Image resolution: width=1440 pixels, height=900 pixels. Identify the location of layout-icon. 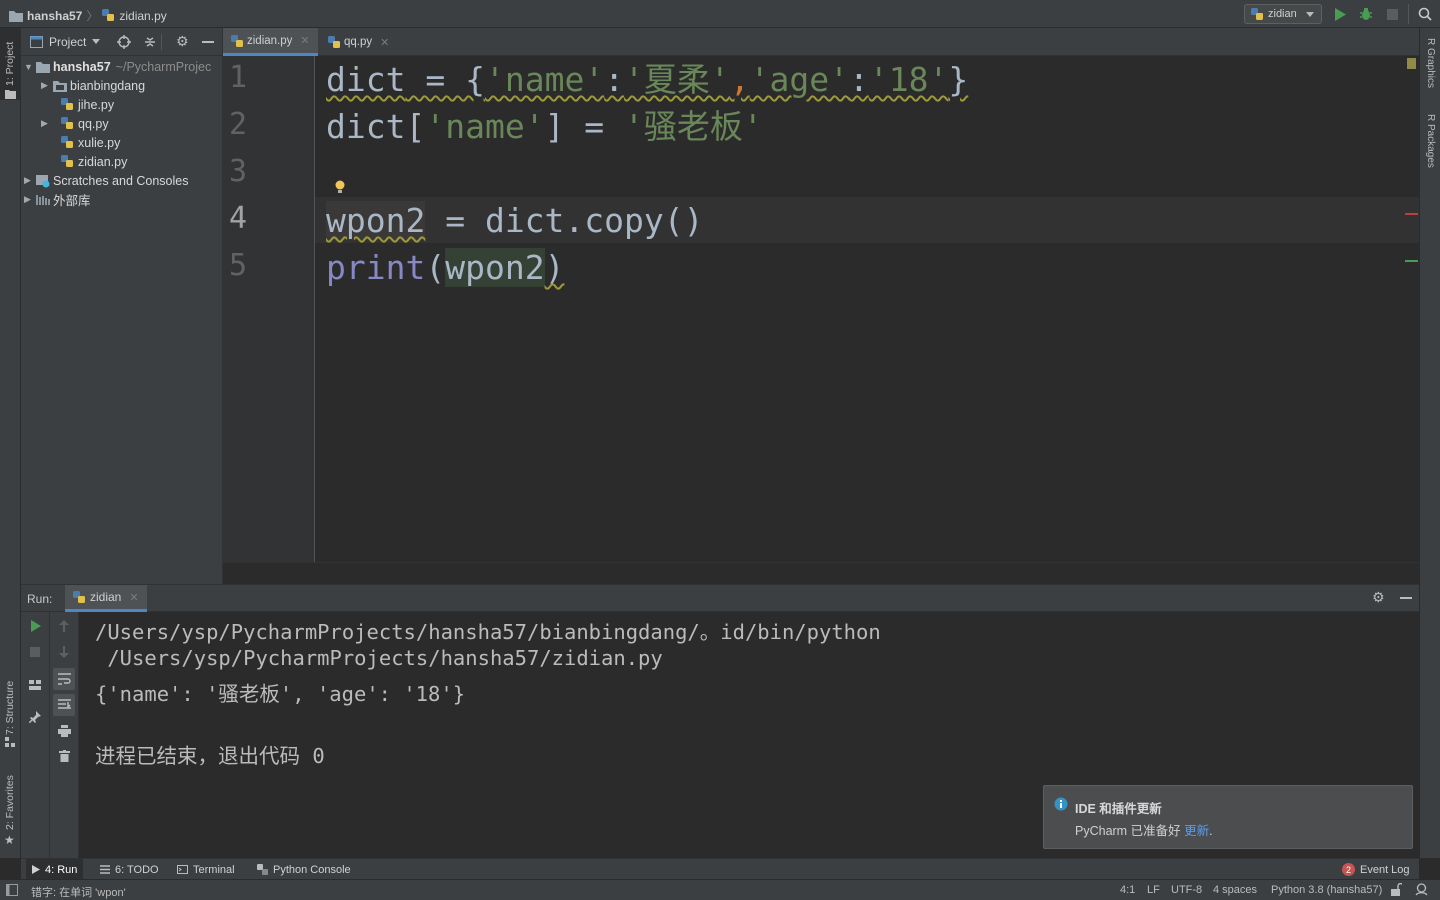
(35, 685).